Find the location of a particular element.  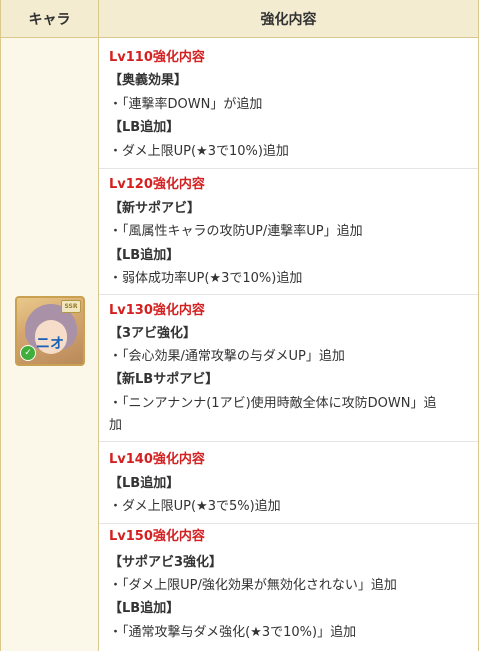

group-tag: 【新LBサポアビ】 is located at coordinates (164, 379).